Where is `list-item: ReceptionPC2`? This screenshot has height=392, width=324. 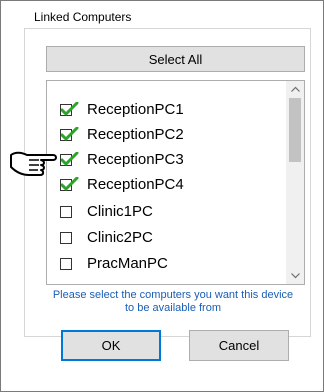
list-item: ReceptionPC2 is located at coordinates (165, 135).